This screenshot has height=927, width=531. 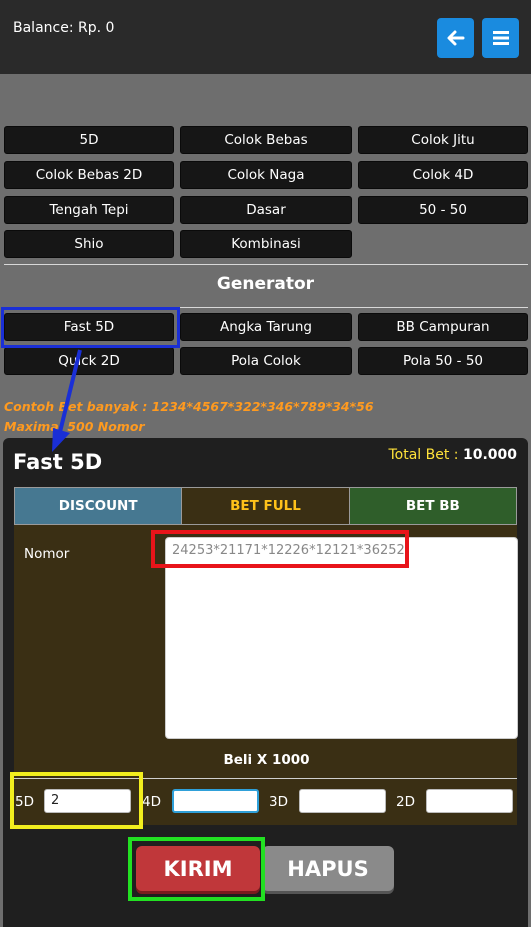 I want to click on clear-button: HAPUS, so click(x=328, y=868).